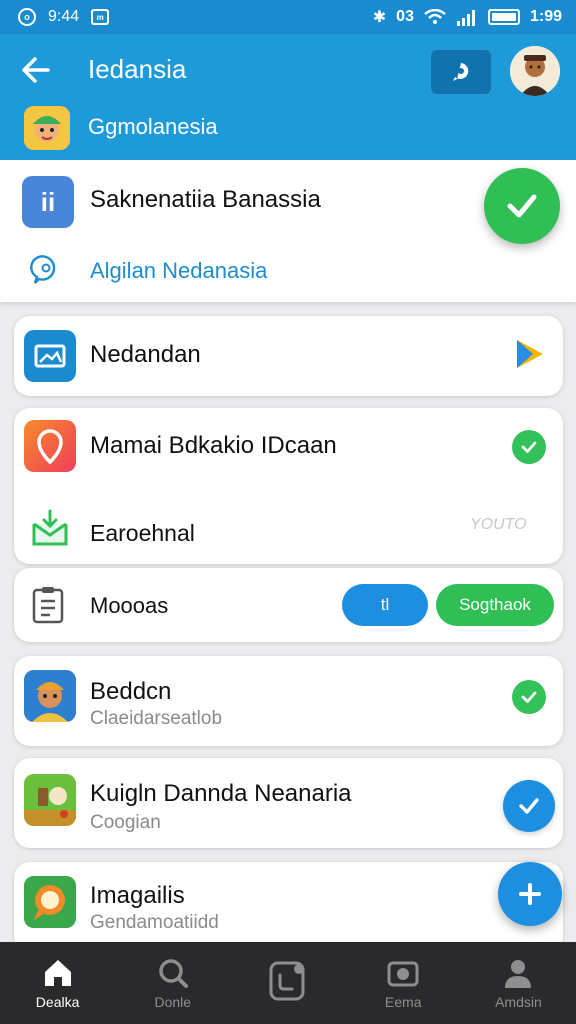 This screenshot has width=576, height=1024. What do you see at coordinates (503, 17) in the screenshot?
I see `battery-icon` at bounding box center [503, 17].